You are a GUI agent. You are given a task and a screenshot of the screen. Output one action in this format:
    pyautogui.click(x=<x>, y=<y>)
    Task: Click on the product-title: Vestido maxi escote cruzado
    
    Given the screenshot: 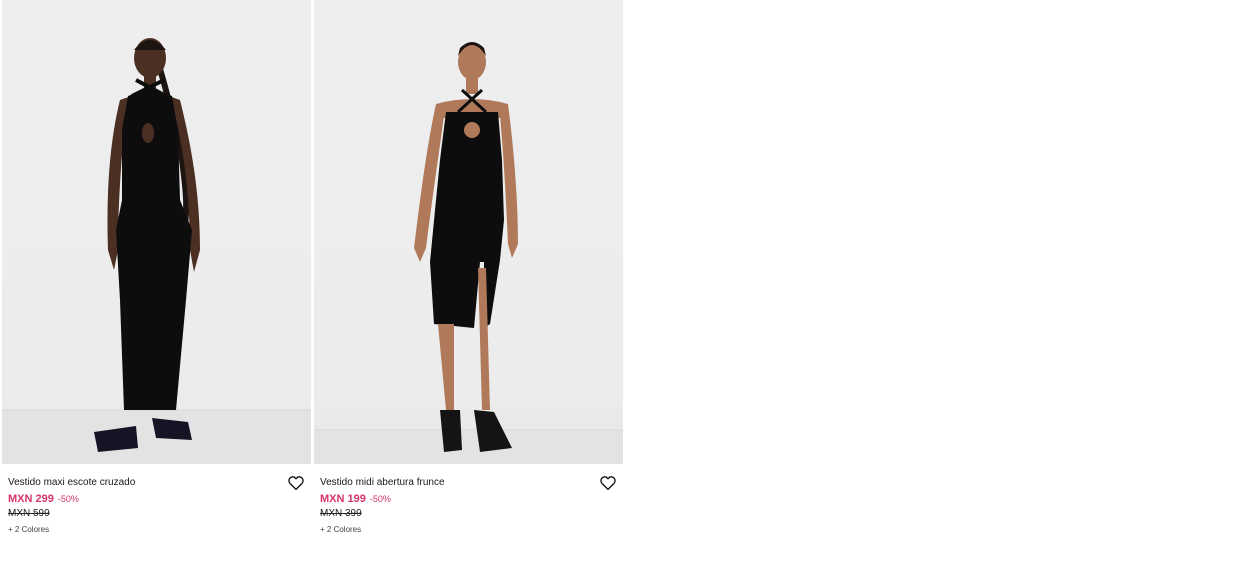 What is the action you would take?
    pyautogui.click(x=138, y=483)
    